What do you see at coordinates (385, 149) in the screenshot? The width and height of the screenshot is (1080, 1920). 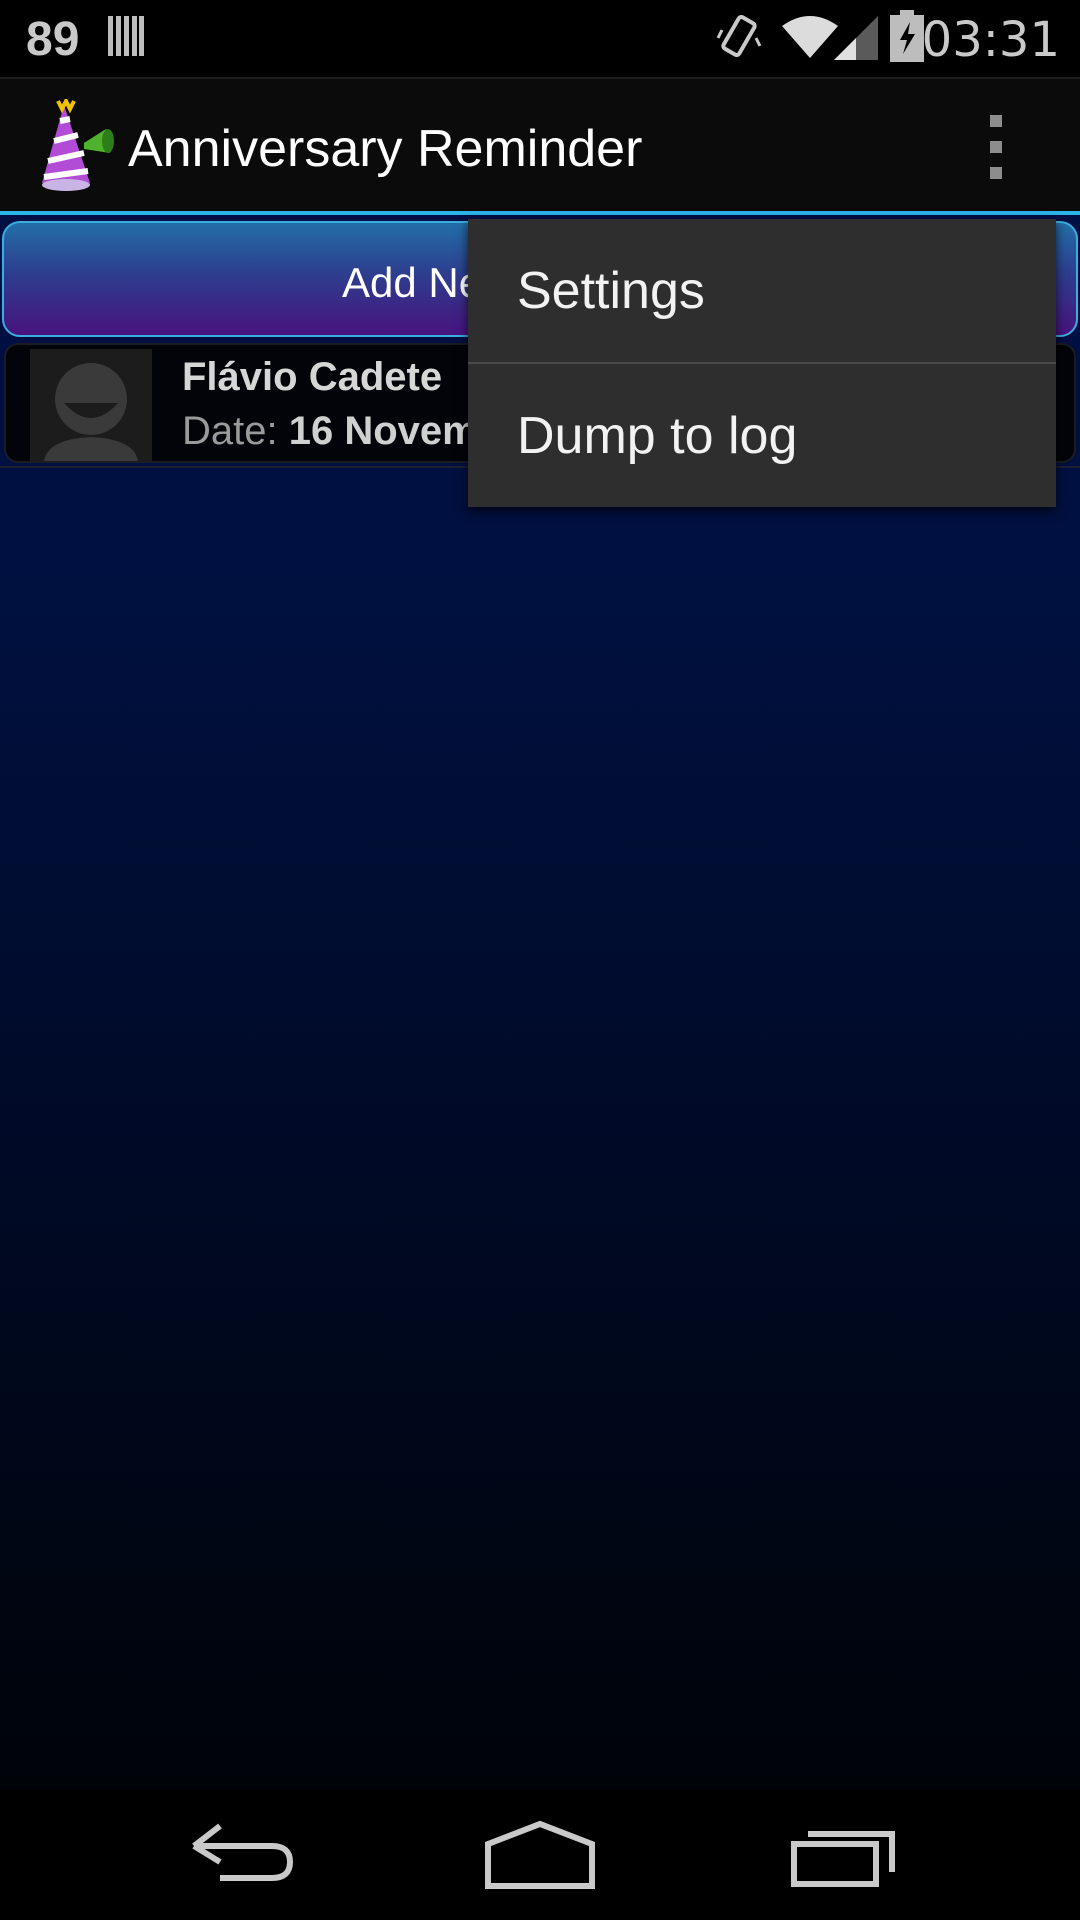 I see `app-title: Anniversary Reminder` at bounding box center [385, 149].